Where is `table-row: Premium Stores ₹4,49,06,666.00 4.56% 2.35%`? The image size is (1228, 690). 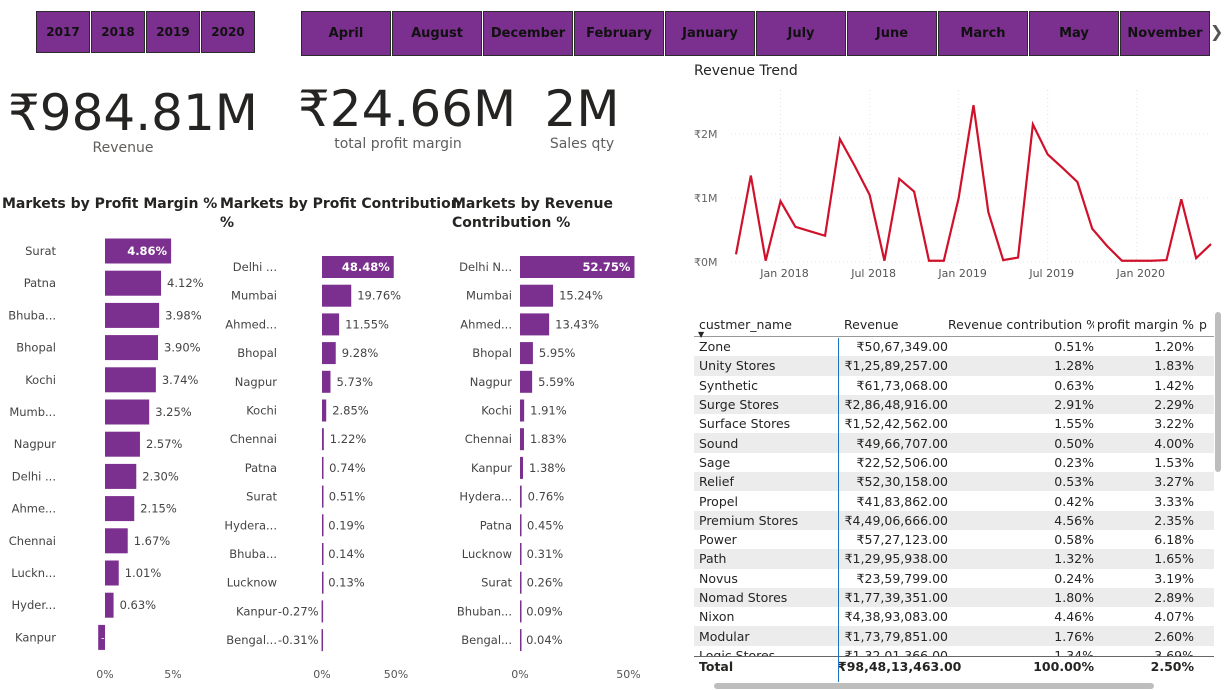
table-row: Premium Stores ₹4,49,06,666.00 4.56% 2.35% is located at coordinates (954, 520).